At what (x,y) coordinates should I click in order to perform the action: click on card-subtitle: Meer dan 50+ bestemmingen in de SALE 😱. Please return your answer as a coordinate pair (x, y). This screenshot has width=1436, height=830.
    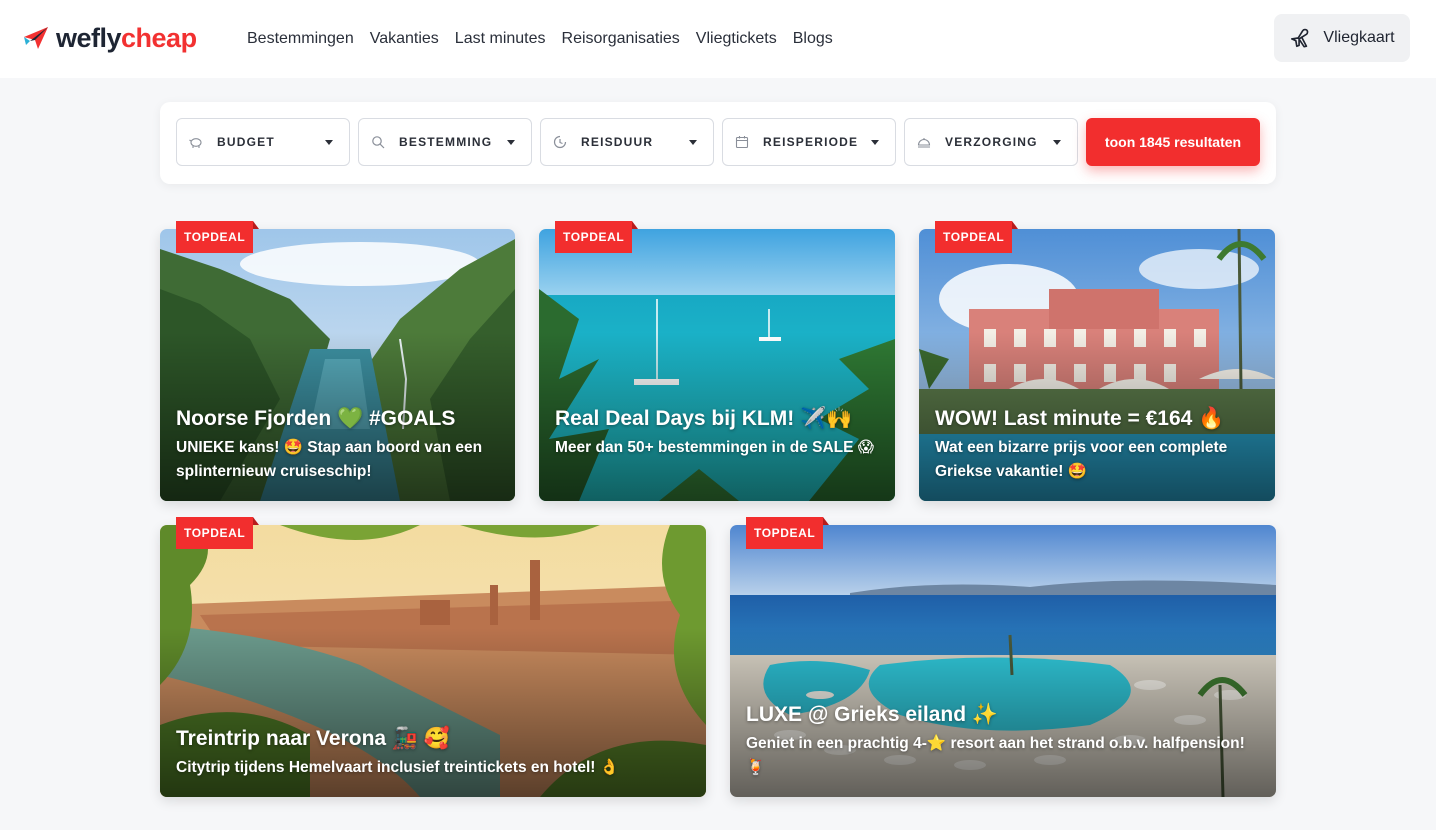
    Looking at the image, I should click on (714, 447).